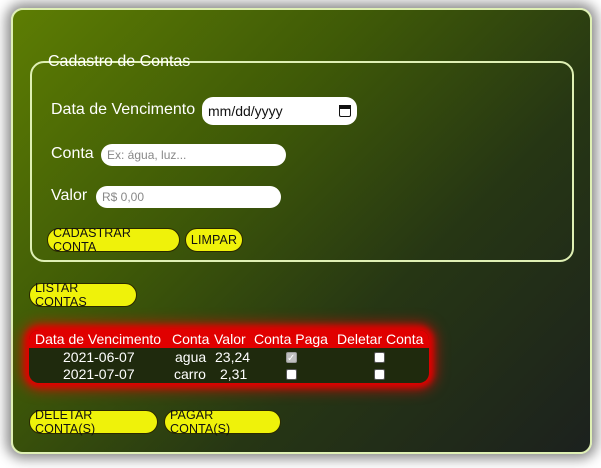 The width and height of the screenshot is (601, 468). Describe the element at coordinates (190, 374) in the screenshot. I see `row-conta: carro` at that location.